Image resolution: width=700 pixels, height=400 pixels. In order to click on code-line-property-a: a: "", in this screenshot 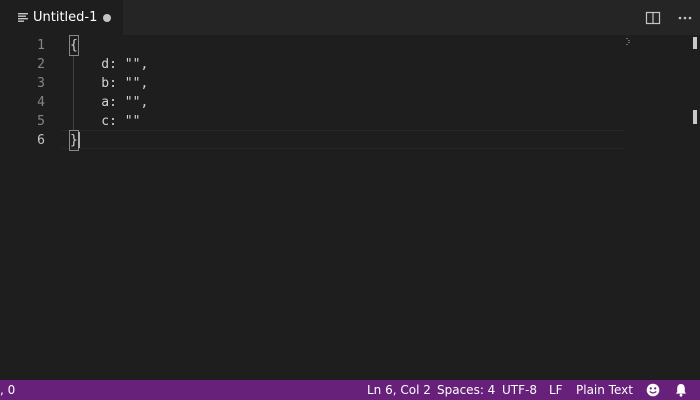, I will do `click(109, 102)`.